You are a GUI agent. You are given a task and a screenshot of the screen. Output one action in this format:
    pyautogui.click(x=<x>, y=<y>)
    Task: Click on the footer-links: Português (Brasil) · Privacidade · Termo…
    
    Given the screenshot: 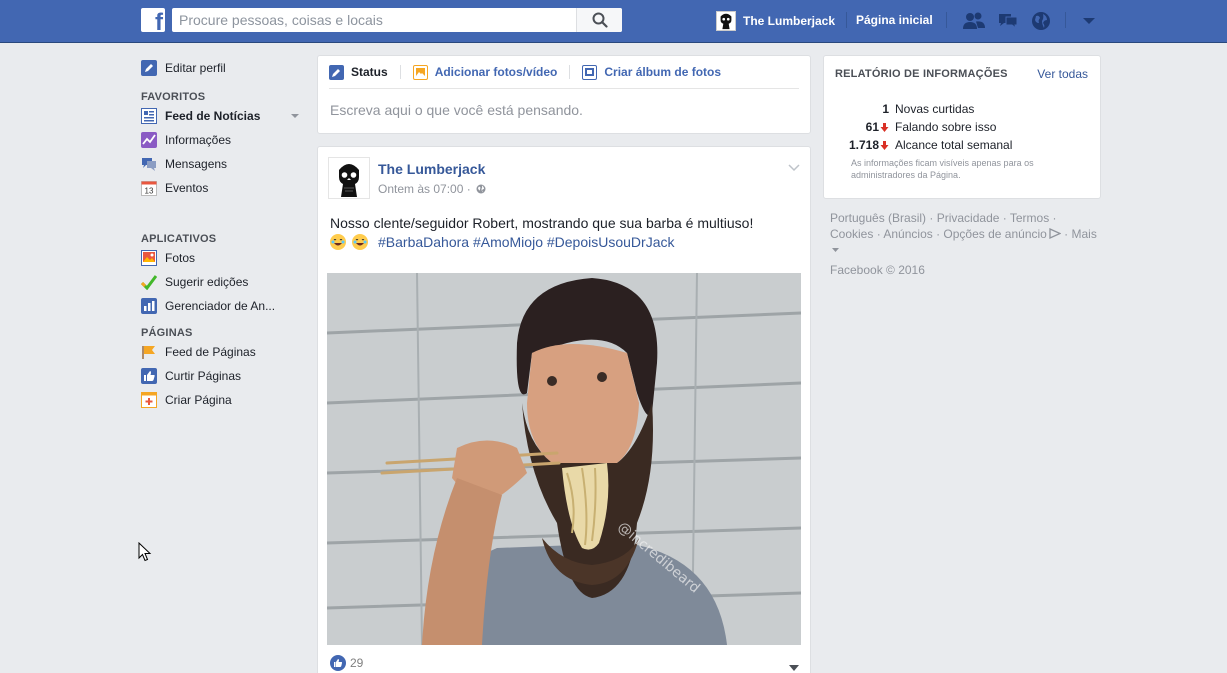 What is the action you would take?
    pyautogui.click(x=965, y=234)
    